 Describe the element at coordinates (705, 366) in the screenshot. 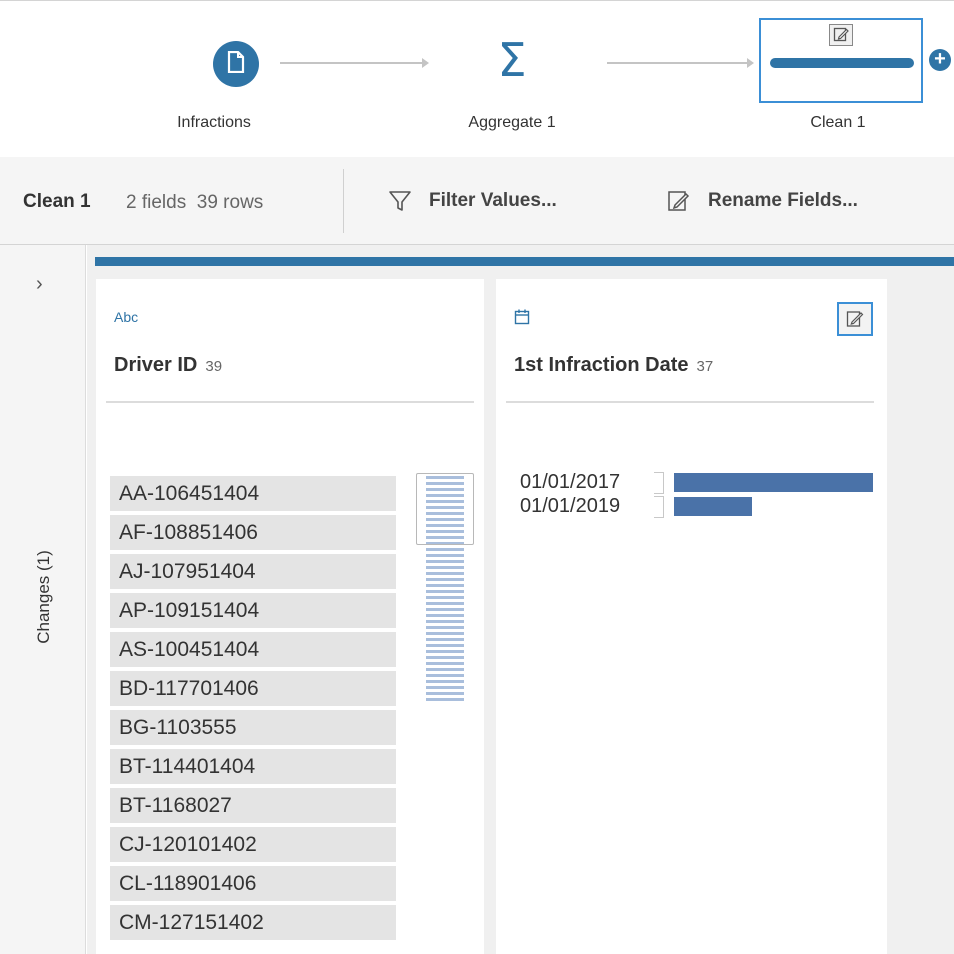

I see `field-count: 37` at that location.